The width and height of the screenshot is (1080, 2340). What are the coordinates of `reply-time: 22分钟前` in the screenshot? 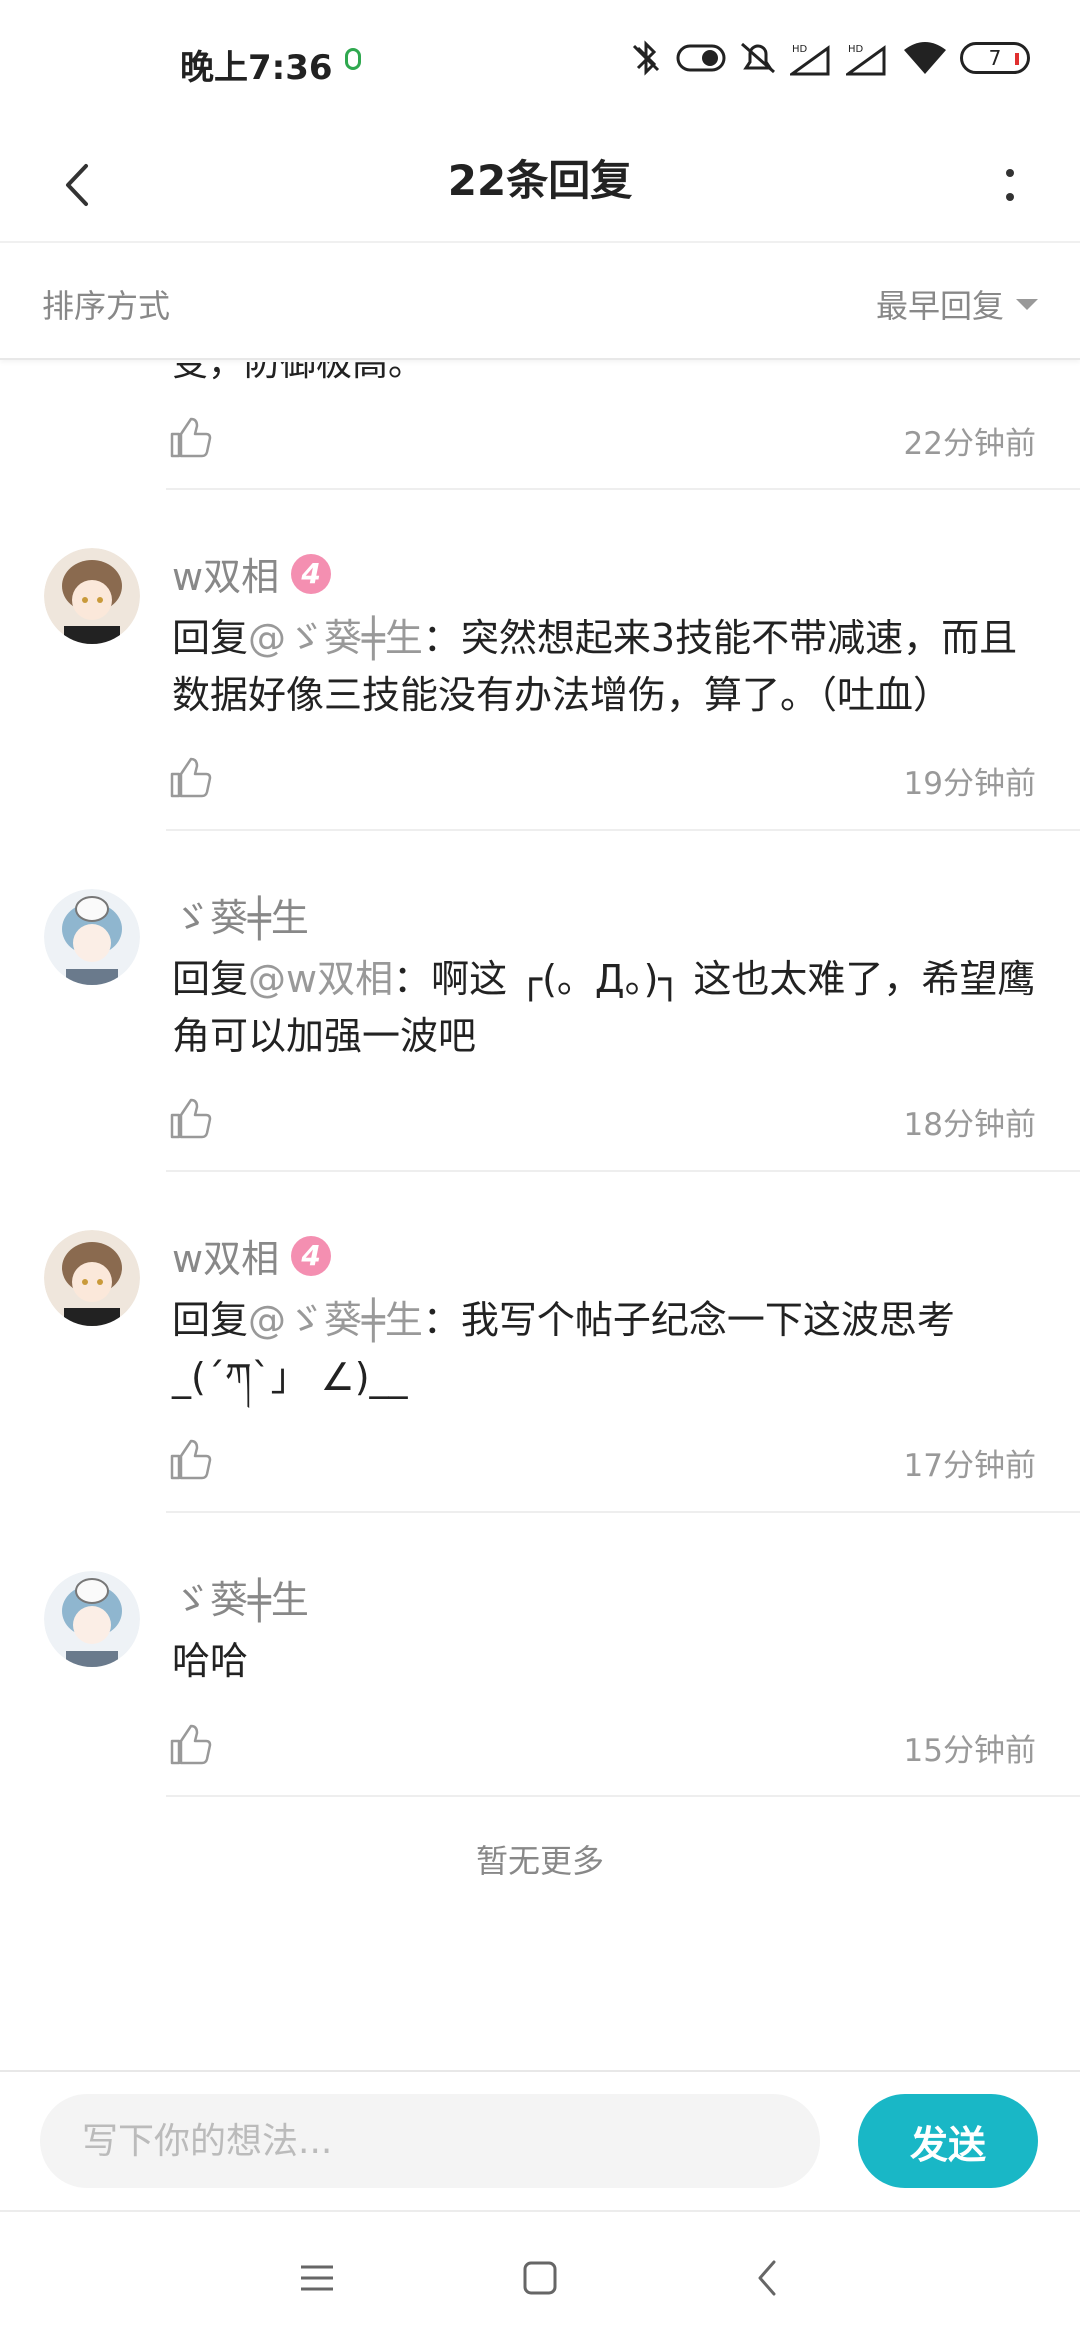 It's located at (969, 444).